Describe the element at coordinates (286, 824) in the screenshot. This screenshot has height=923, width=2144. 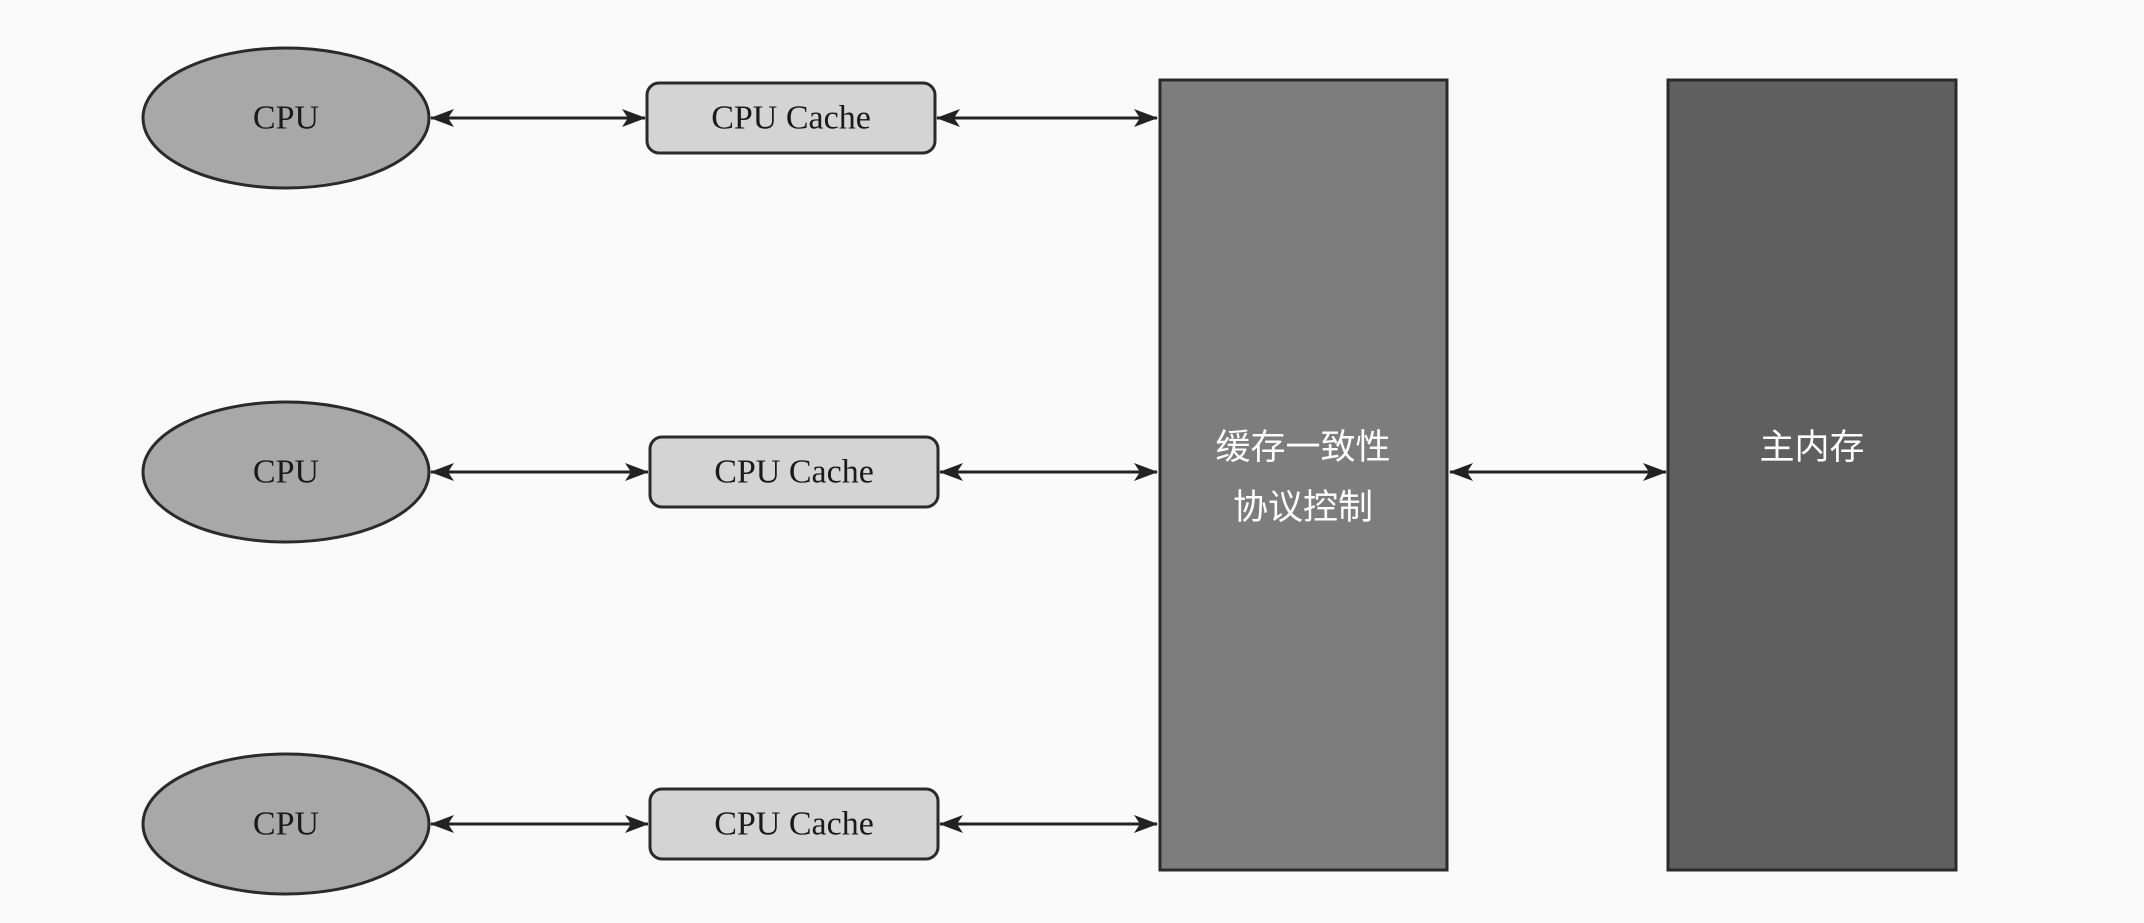
I see `cpu-node-3-label: CPU` at that location.